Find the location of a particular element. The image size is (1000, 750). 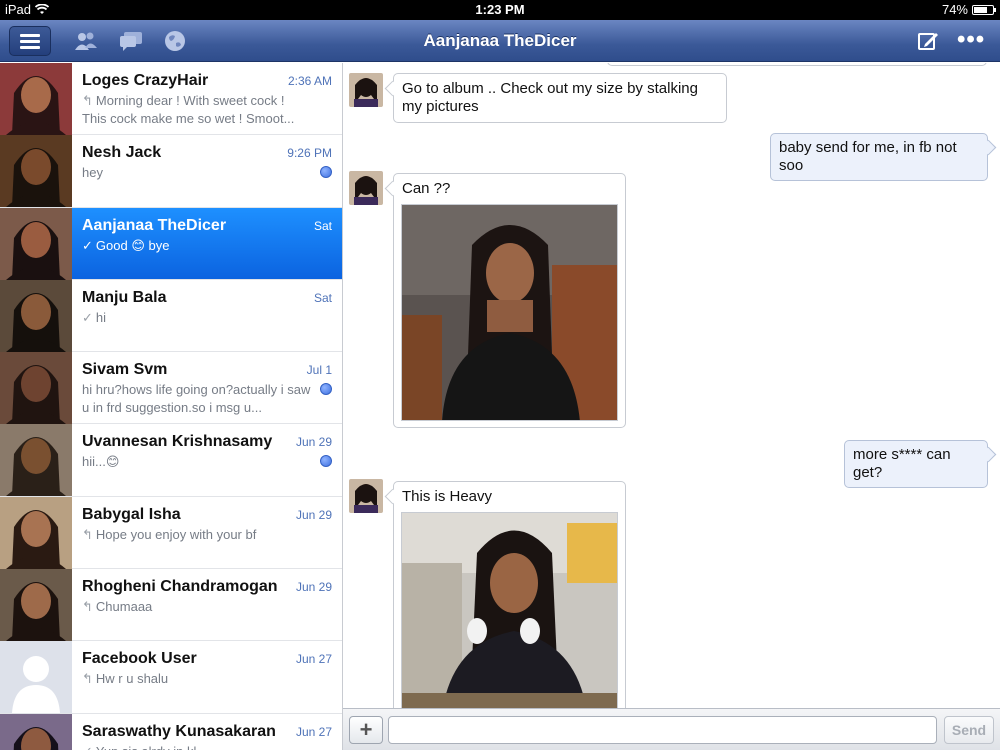

conversation-time: Jul 1 is located at coordinates (319, 370).